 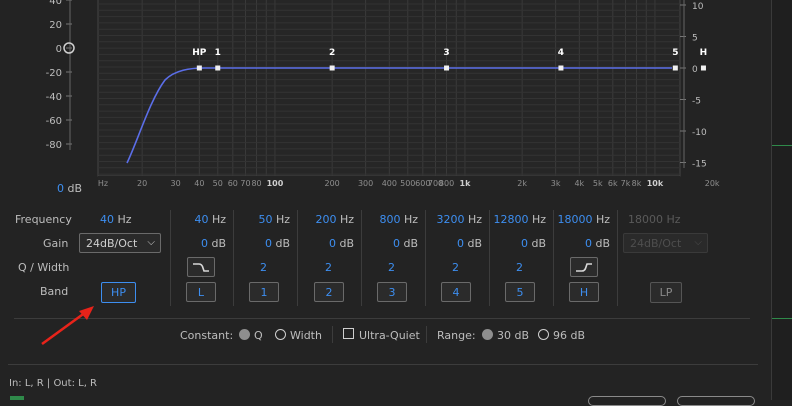 I want to click on freq-tick-label: 60, so click(x=233, y=183).